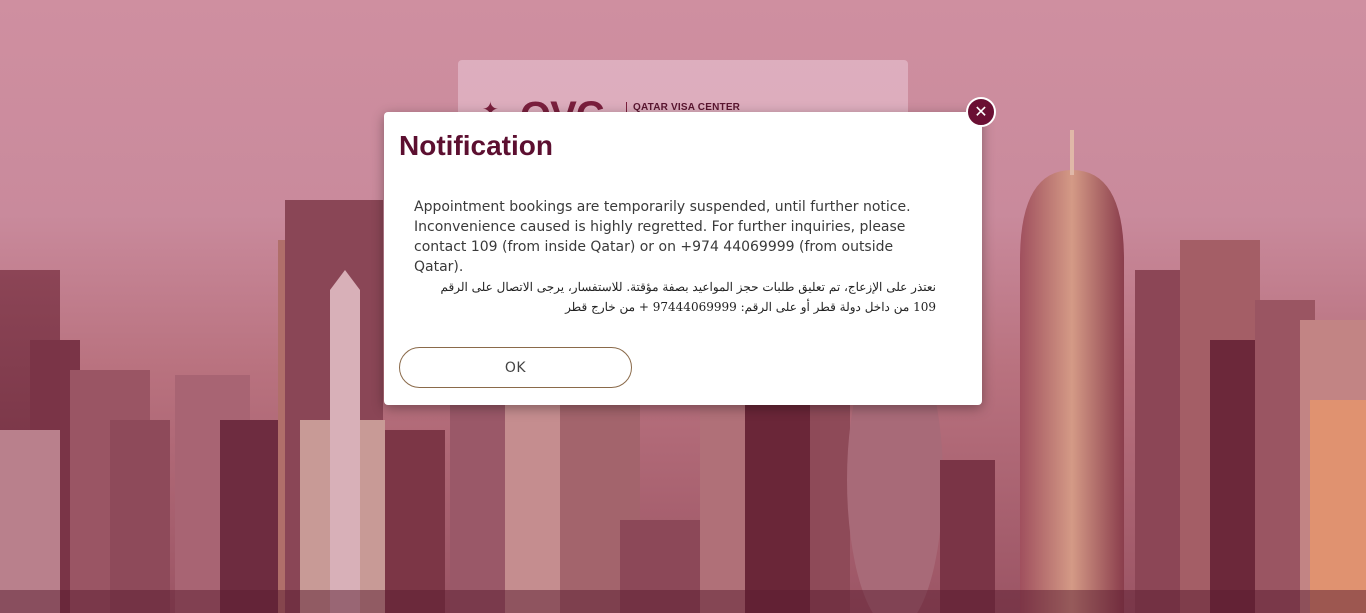  Describe the element at coordinates (515, 367) in the screenshot. I see `ok-button: OK` at that location.